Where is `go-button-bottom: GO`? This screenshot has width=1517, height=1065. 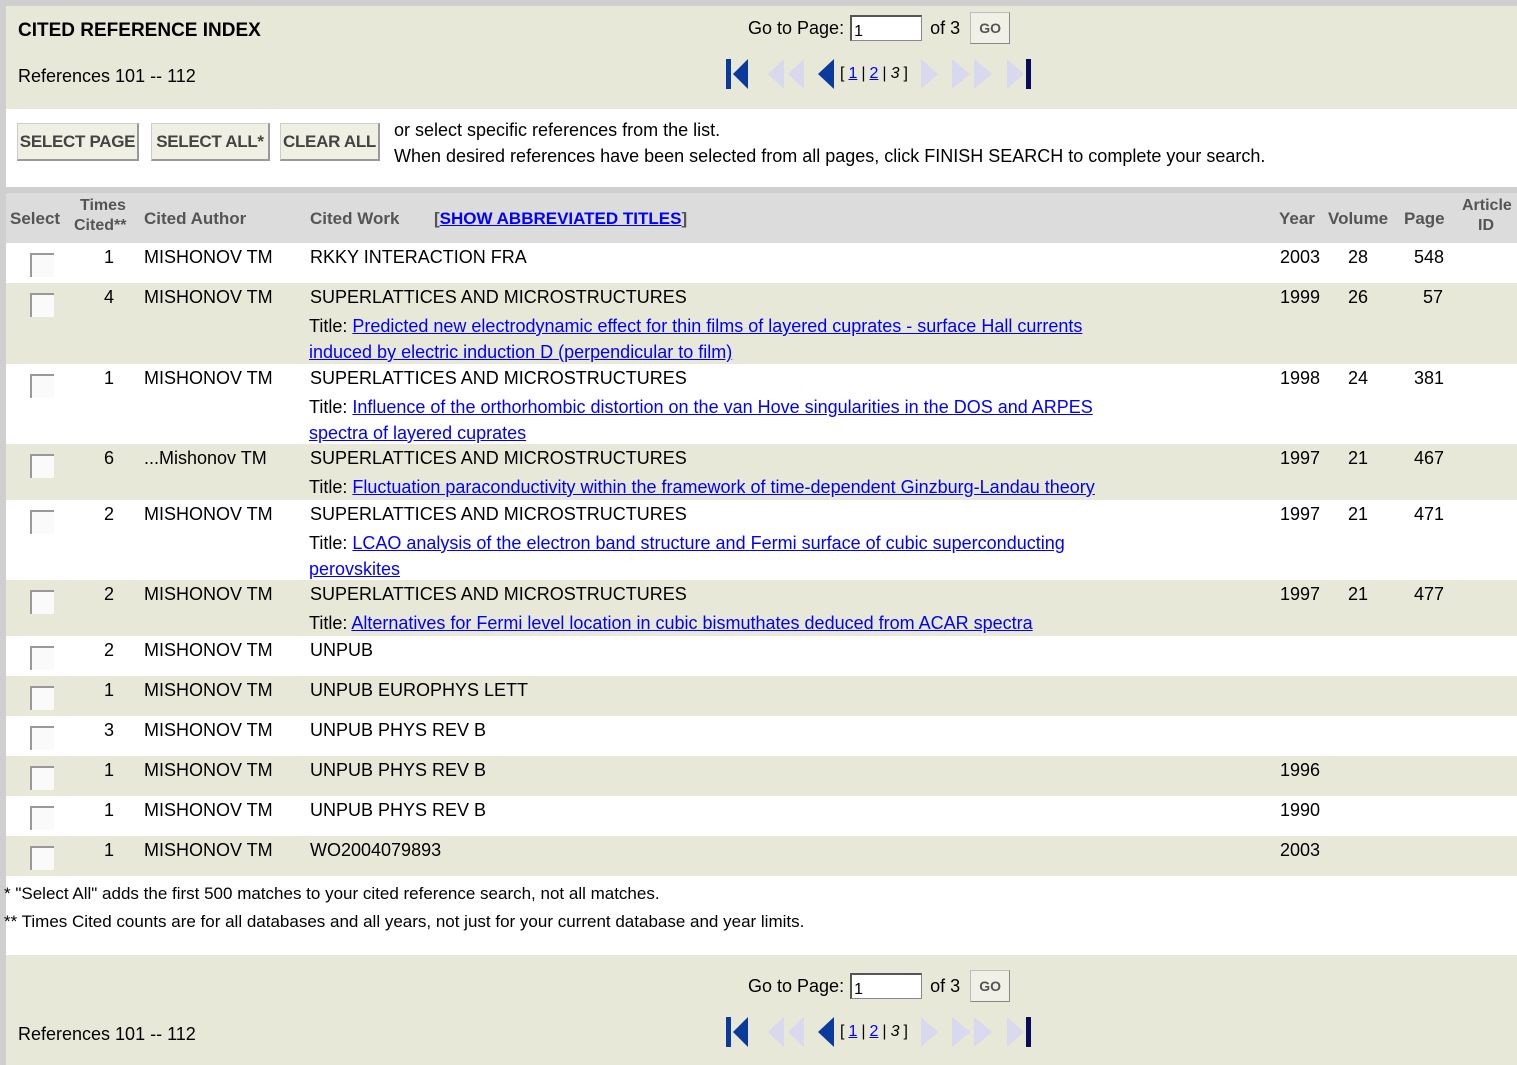 go-button-bottom: GO is located at coordinates (990, 986).